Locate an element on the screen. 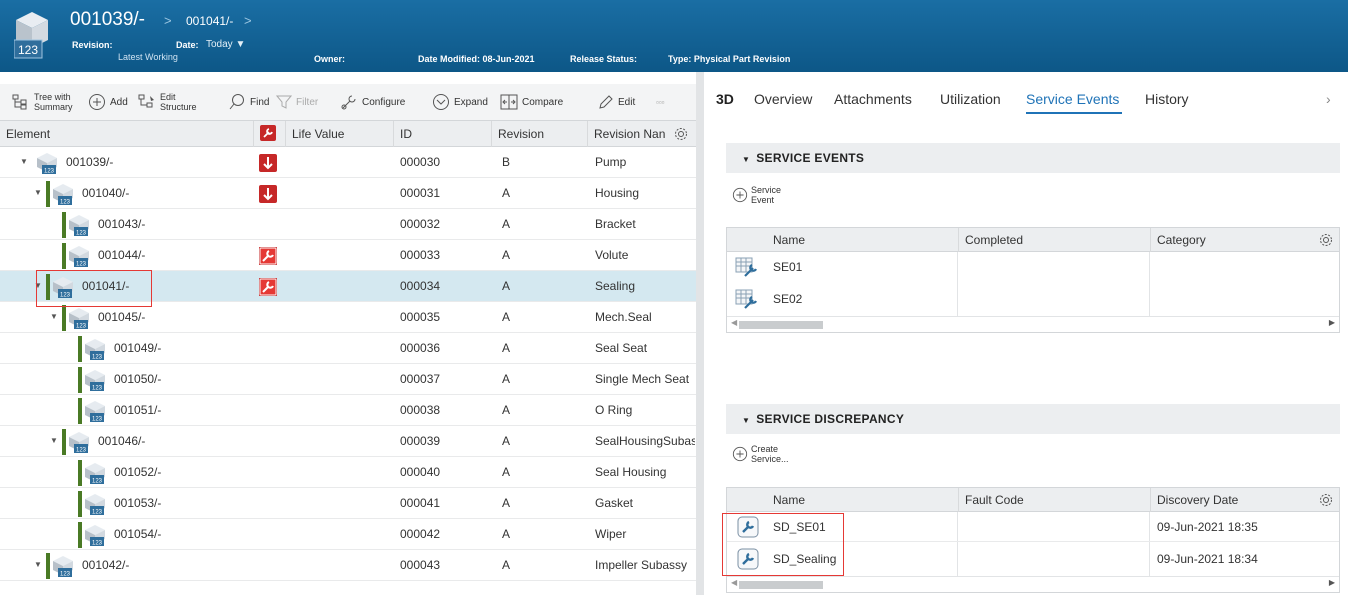 The width and height of the screenshot is (1348, 595). element-name: 001042/- is located at coordinates (105, 565).